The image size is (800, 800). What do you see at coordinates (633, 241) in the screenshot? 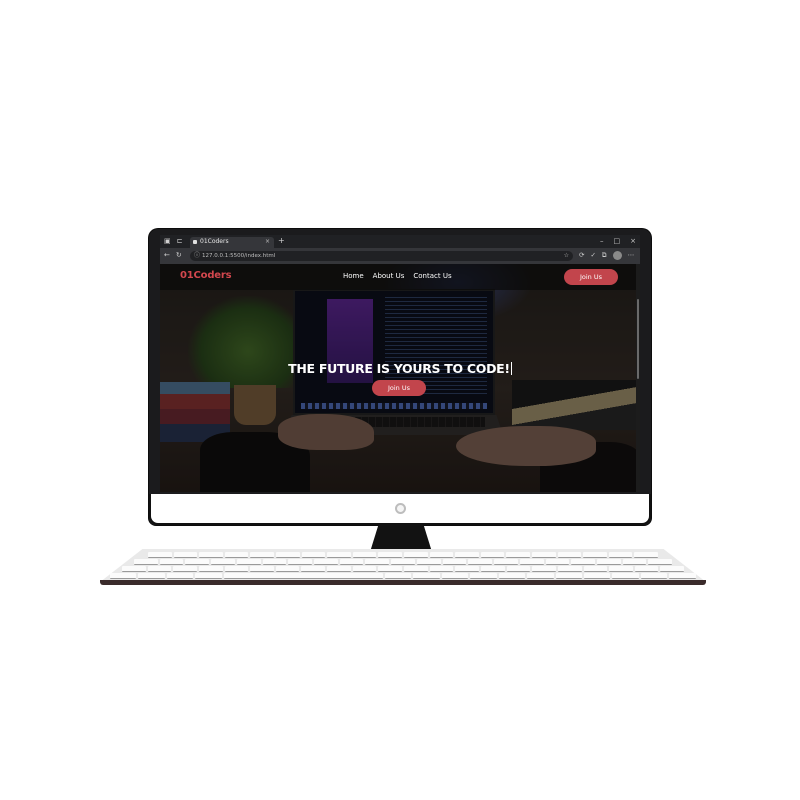
I see `close-window-button: ×` at bounding box center [633, 241].